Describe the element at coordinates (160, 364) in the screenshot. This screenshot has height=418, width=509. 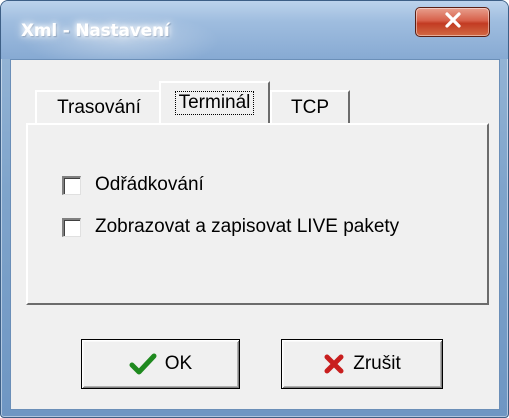
I see `ok-button: OK` at that location.